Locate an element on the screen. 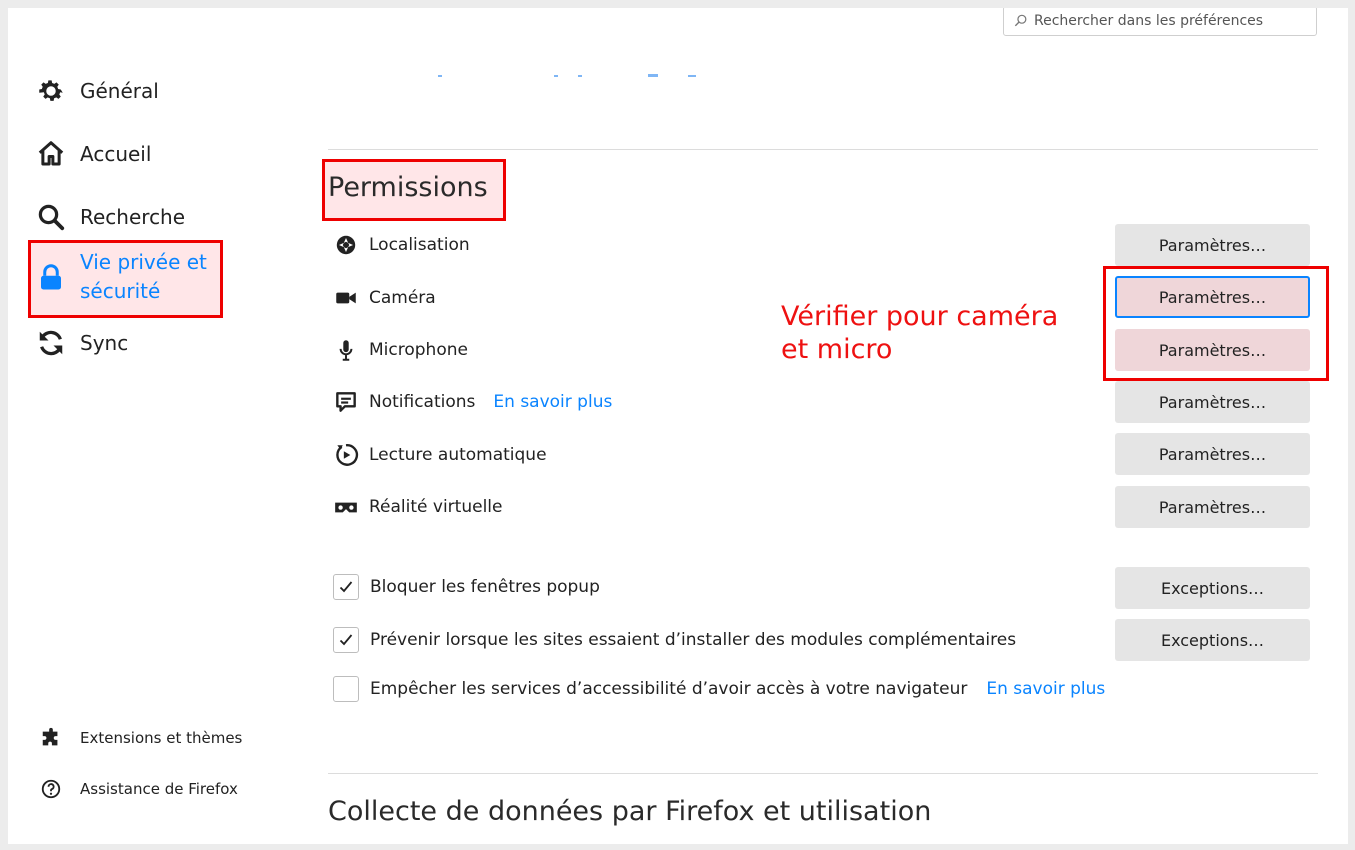 The height and width of the screenshot is (850, 1355). permission-label: Localisation is located at coordinates (419, 245).